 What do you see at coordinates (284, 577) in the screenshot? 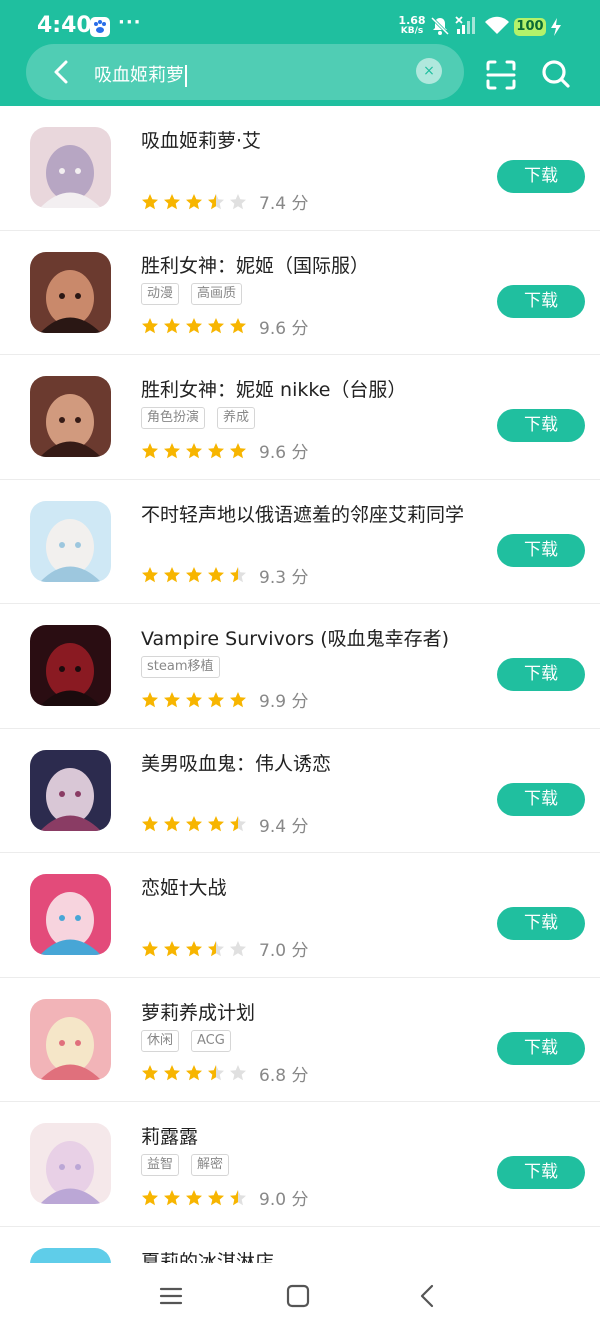
I see `rating-score: 9.3 分` at bounding box center [284, 577].